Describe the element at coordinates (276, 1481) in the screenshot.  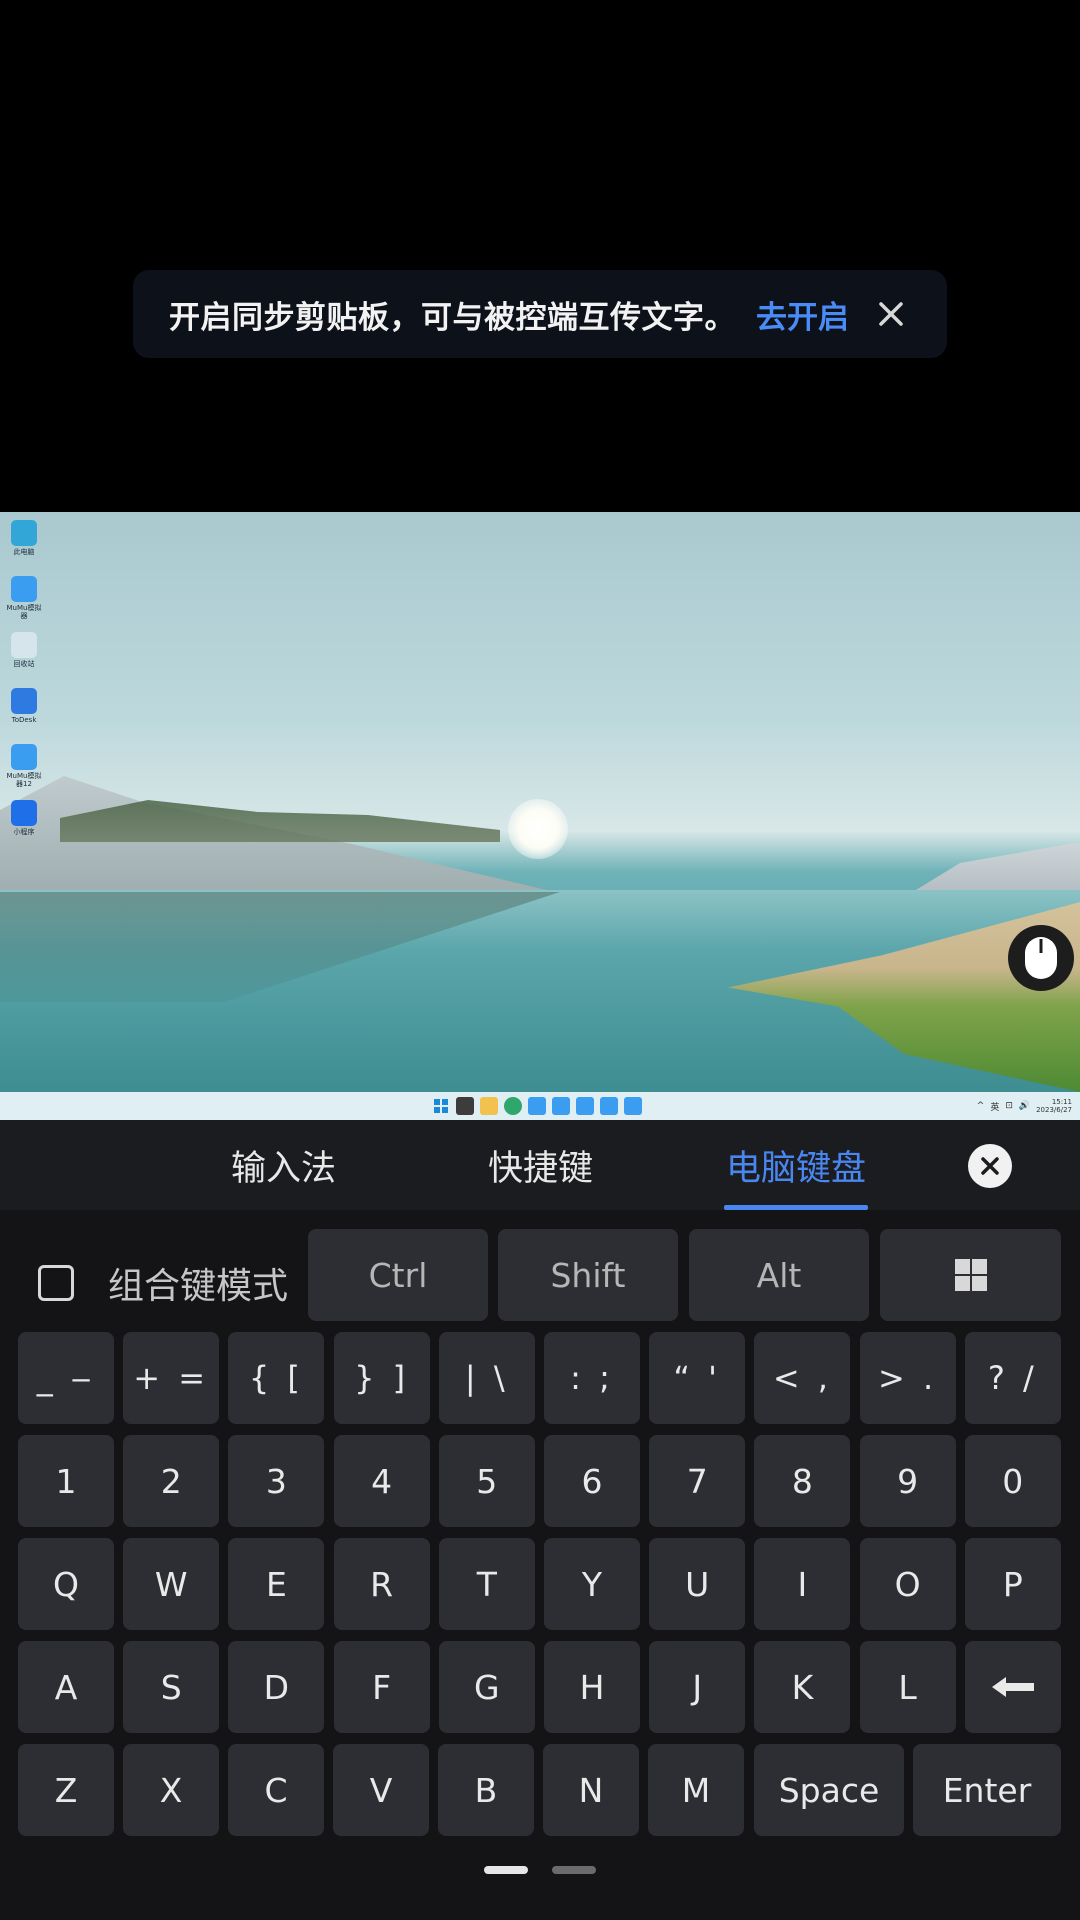
I see `number-key-3: 3` at that location.